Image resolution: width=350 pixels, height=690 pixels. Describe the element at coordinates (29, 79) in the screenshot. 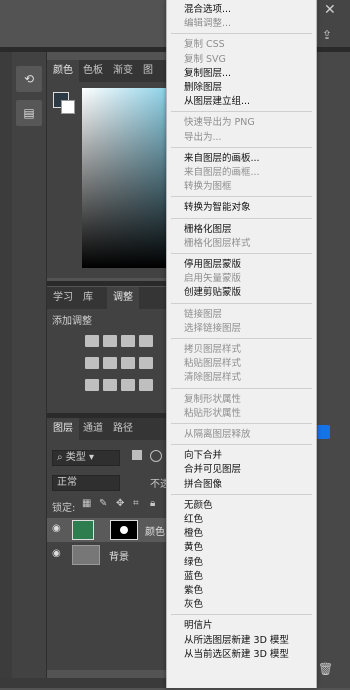

I see `history-icon: ⟲` at that location.